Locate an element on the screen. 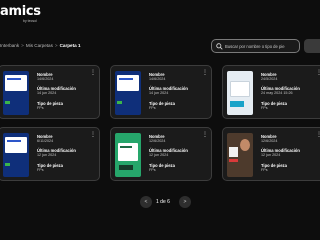  search-box is located at coordinates (255, 46).